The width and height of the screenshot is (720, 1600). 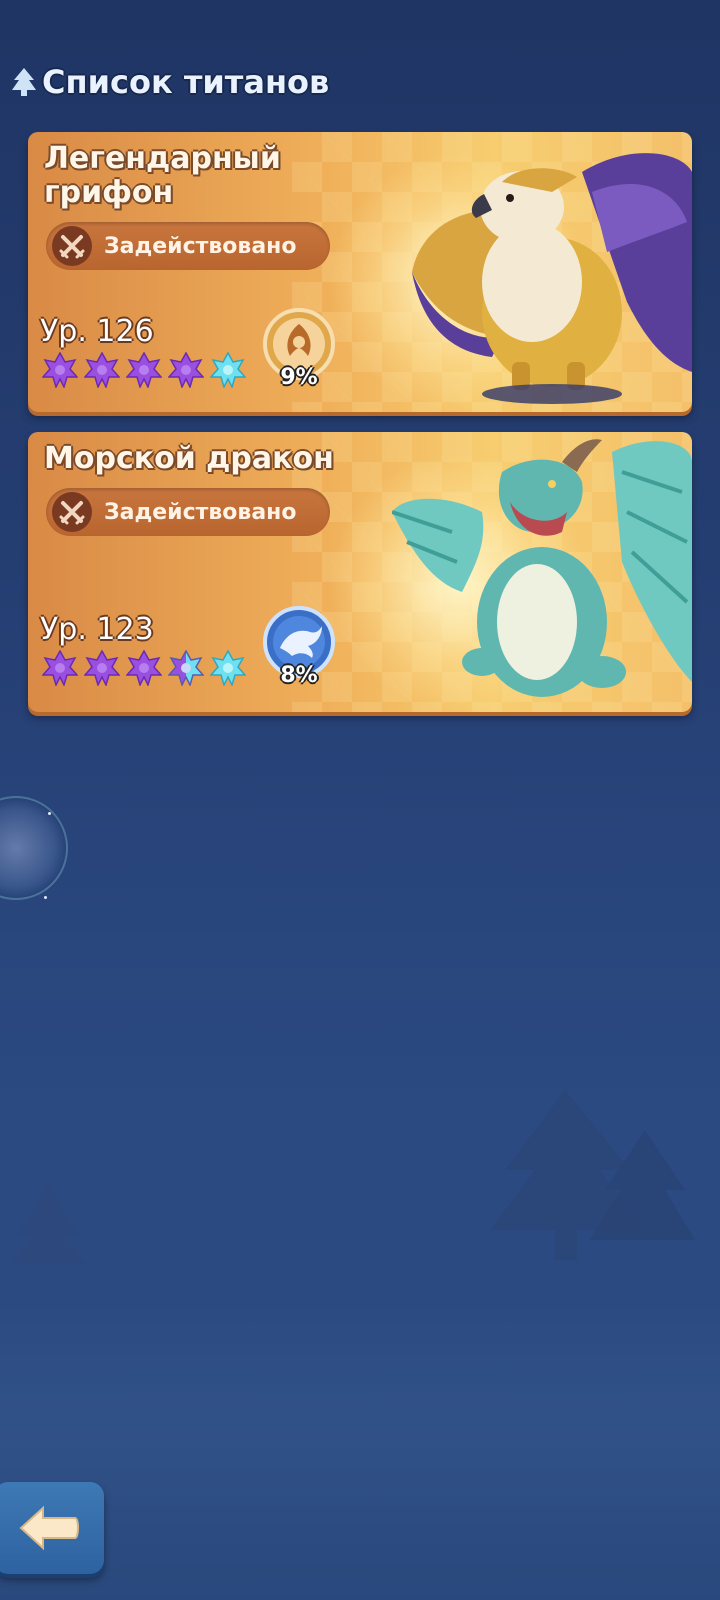 I want to click on back-button, so click(x=52, y=1528).